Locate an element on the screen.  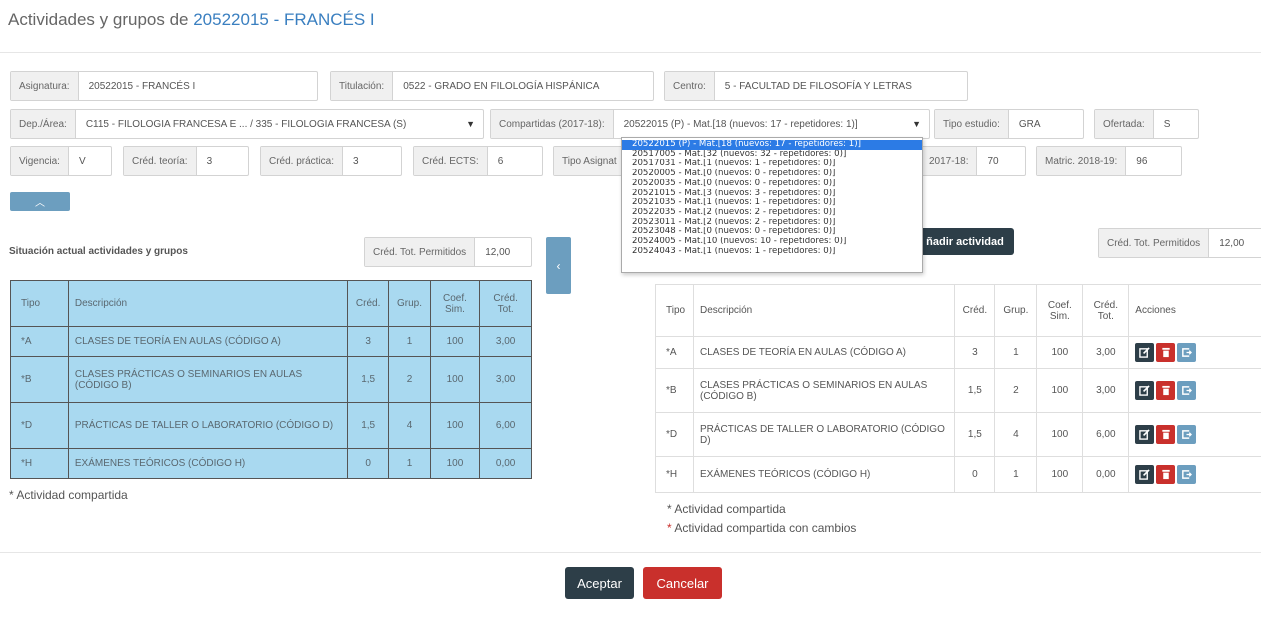
right-note-1: * Actividad compartida is located at coordinates (726, 509).